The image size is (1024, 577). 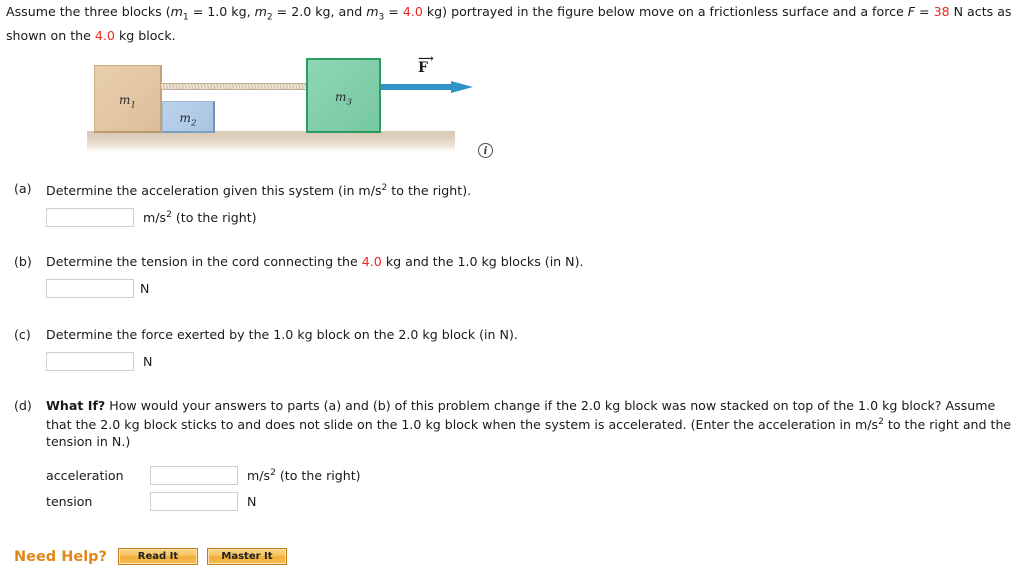 What do you see at coordinates (221, 11) in the screenshot?
I see `mass-value-m1: = 1.0 kg,` at bounding box center [221, 11].